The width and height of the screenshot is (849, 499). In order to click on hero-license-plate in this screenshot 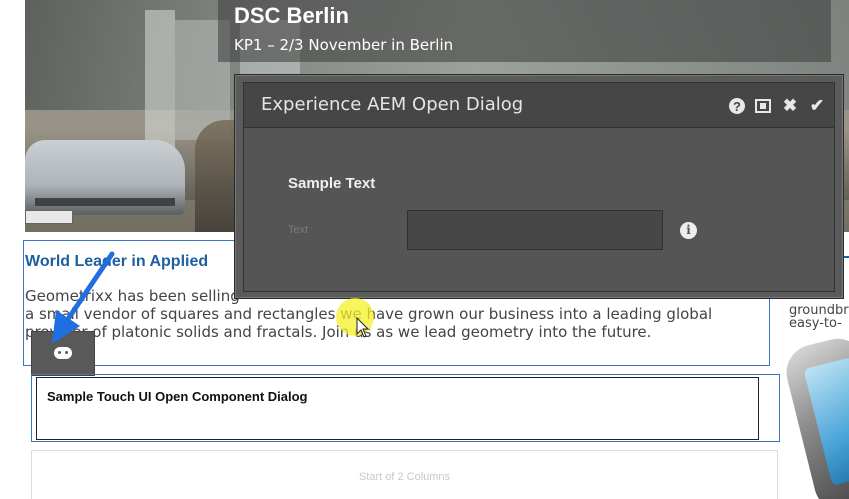, I will do `click(49, 217)`.